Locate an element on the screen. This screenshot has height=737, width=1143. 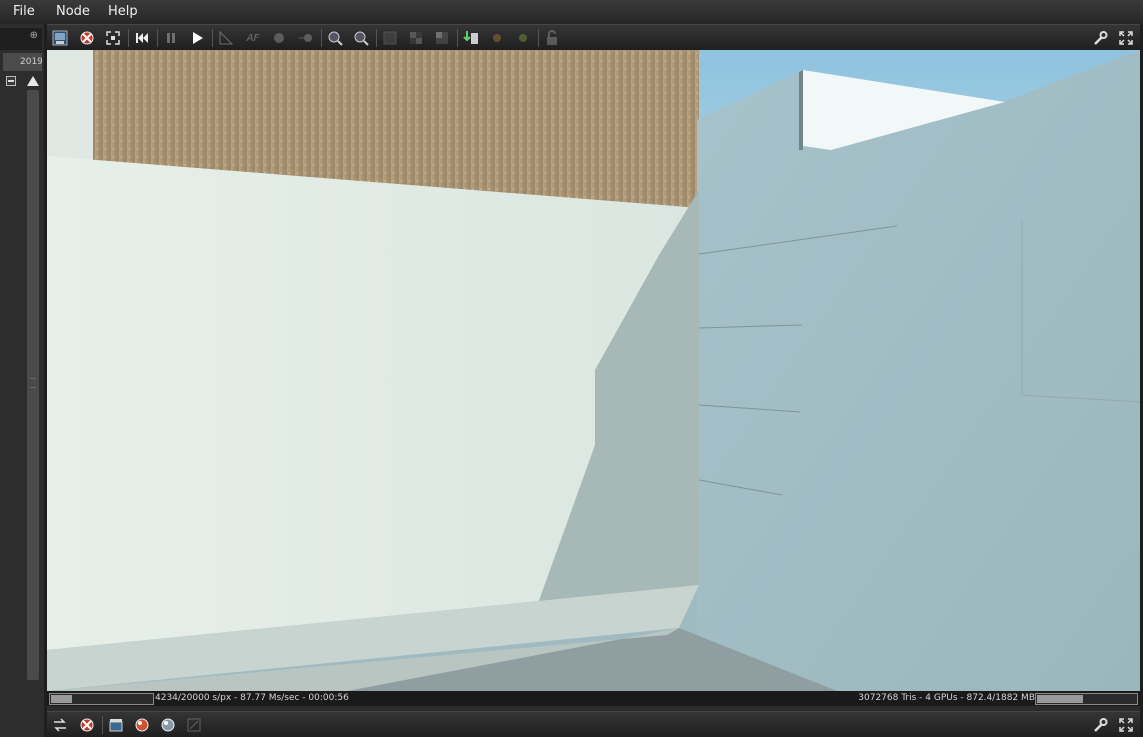
menu-node: Node is located at coordinates (73, 12).